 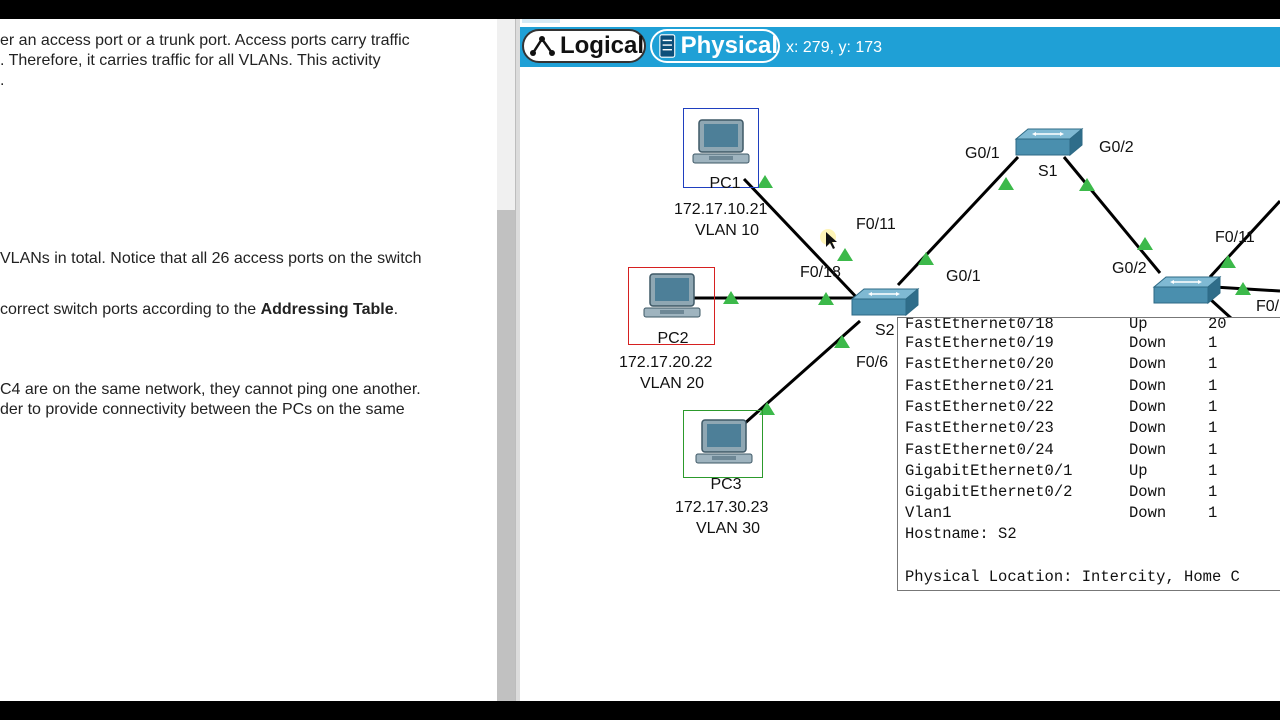 I want to click on logical-label: Logical, so click(x=601, y=45).